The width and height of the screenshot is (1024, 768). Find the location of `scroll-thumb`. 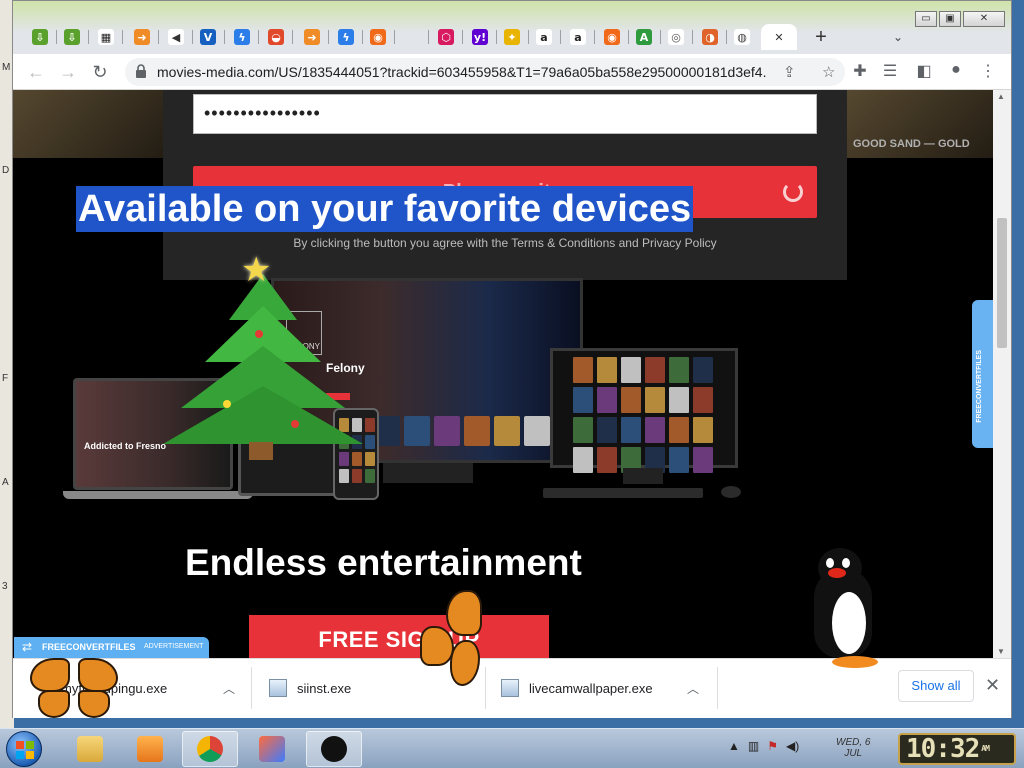

scroll-thumb is located at coordinates (1002, 283).